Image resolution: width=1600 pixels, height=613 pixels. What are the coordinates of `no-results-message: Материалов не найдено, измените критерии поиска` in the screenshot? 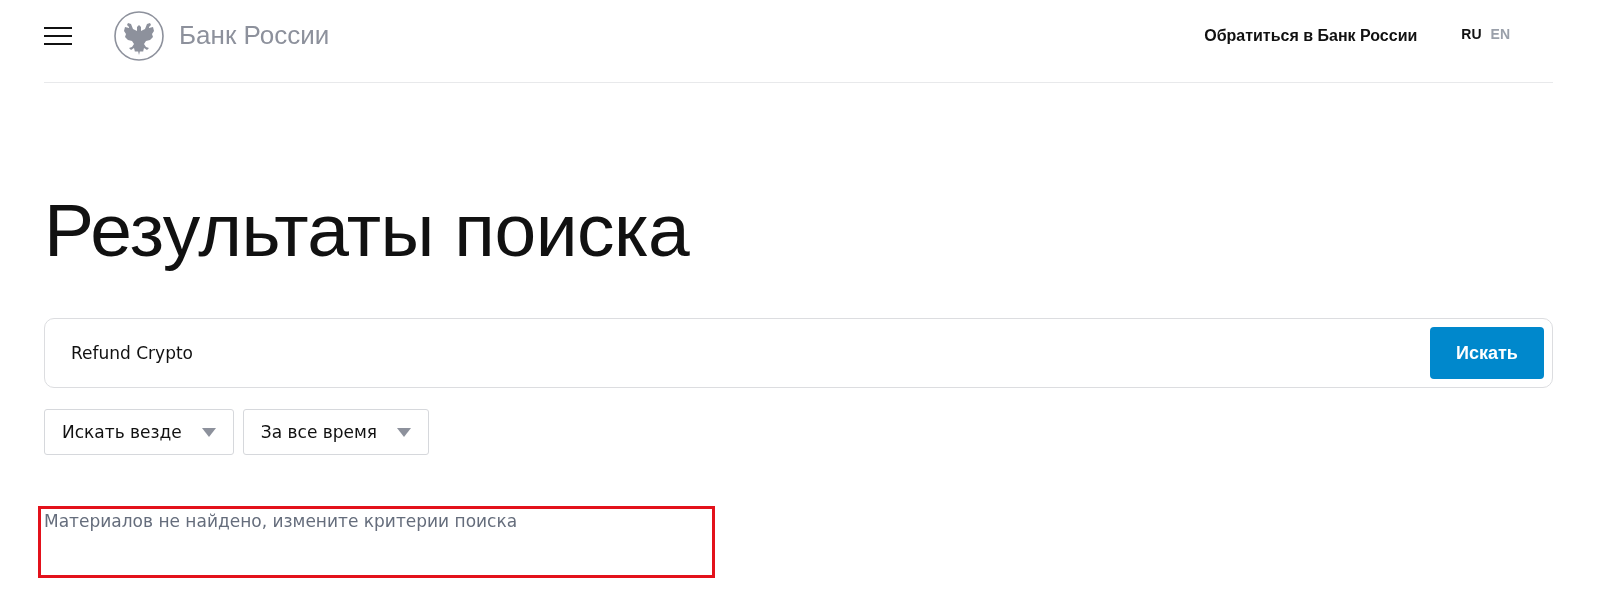 It's located at (281, 521).